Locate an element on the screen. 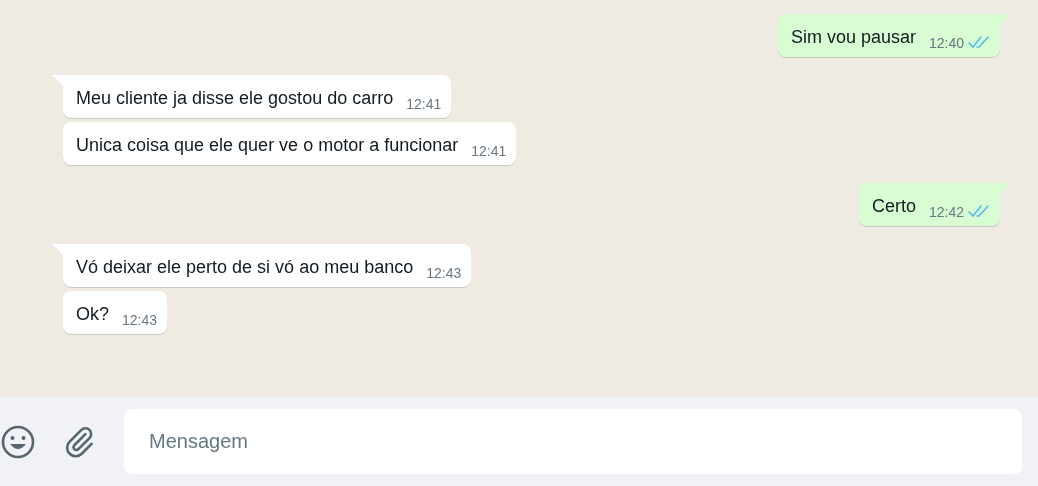  emoji-icon is located at coordinates (18, 441).